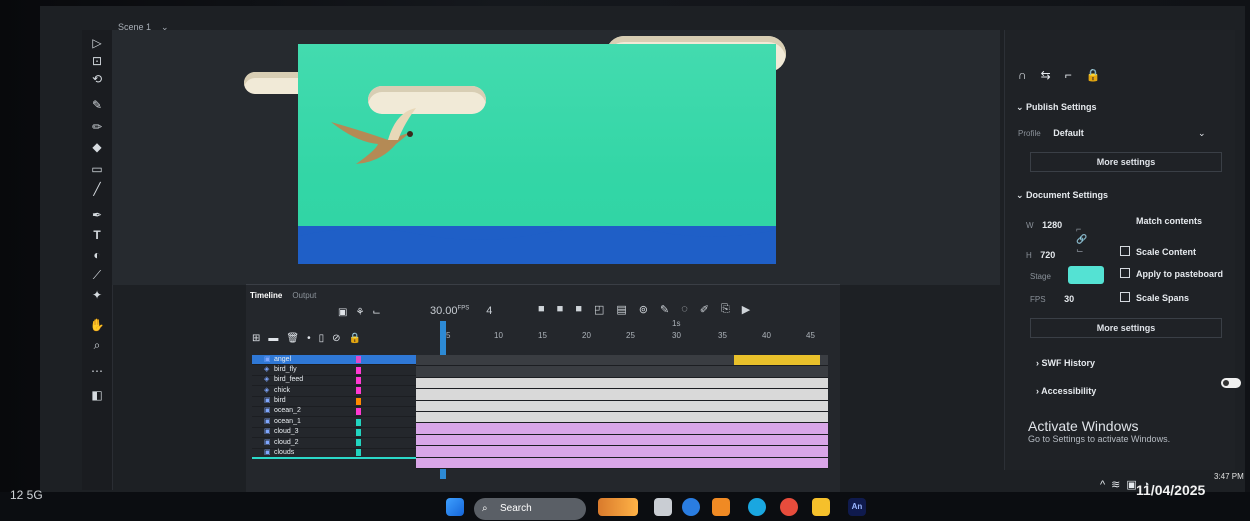 The image size is (1250, 521). Describe the element at coordinates (273, 338) in the screenshot. I see `folder-icon: ▬` at that location.